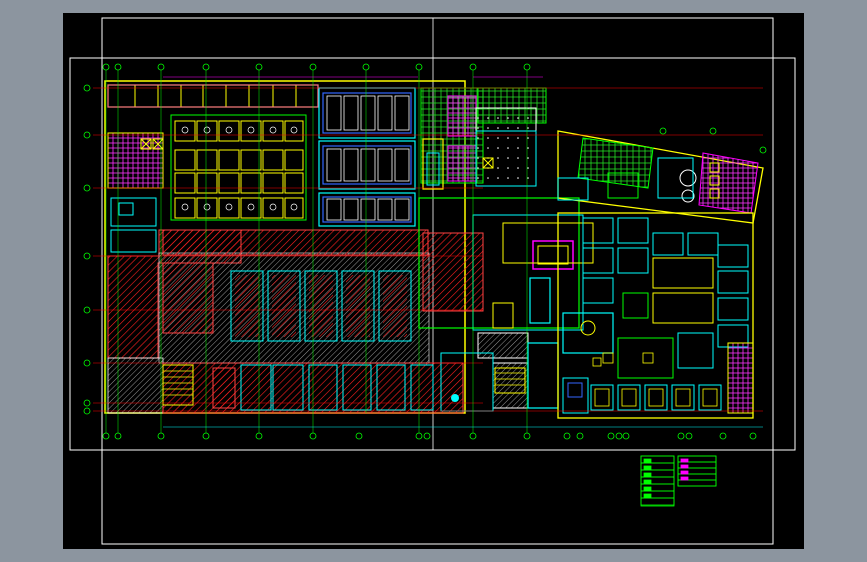  I want to click on grid-bubbles-bottom, so click(429, 436).